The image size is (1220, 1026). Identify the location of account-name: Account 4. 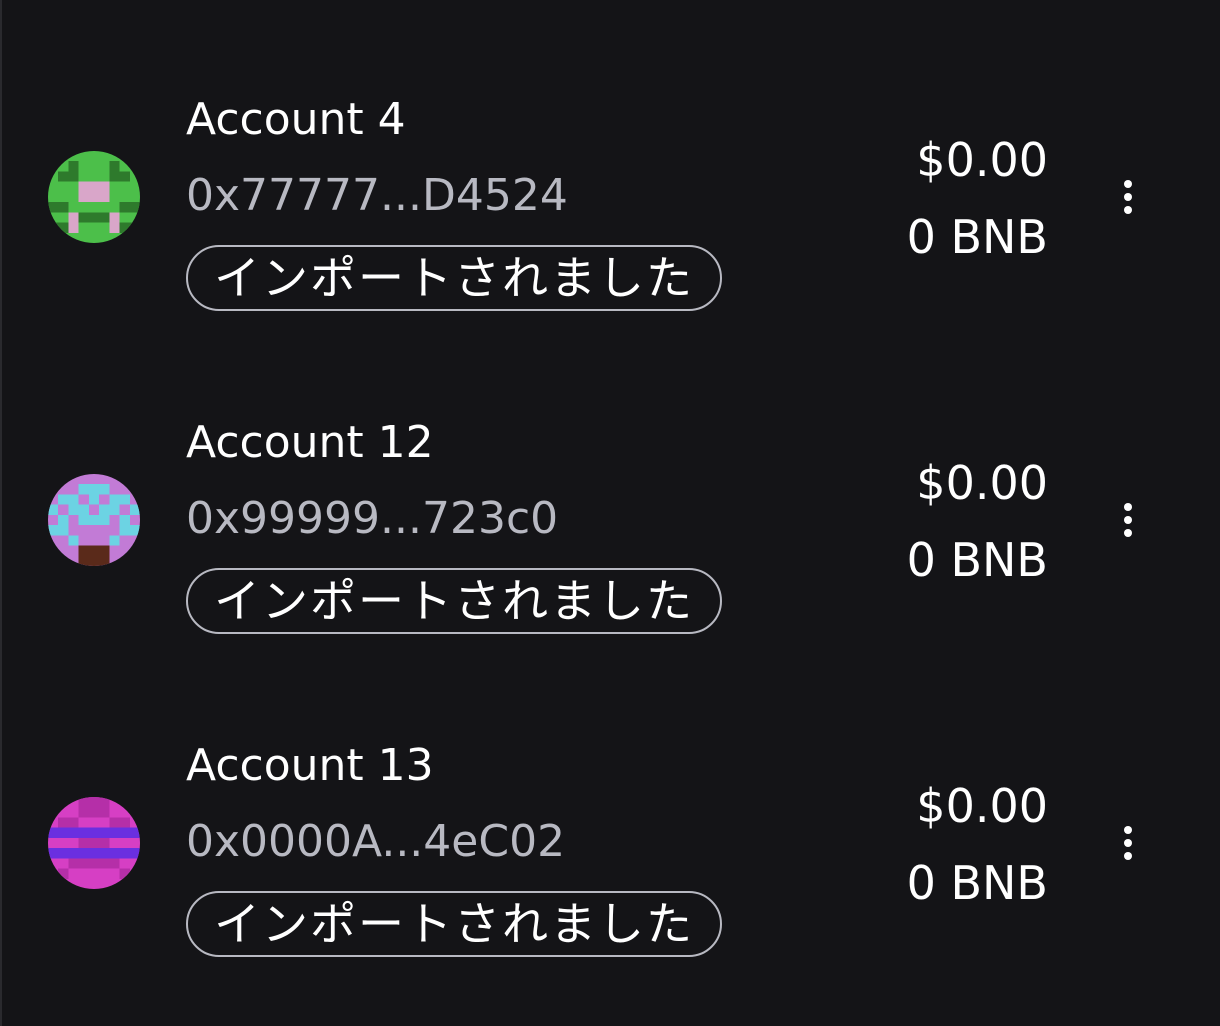
(296, 119).